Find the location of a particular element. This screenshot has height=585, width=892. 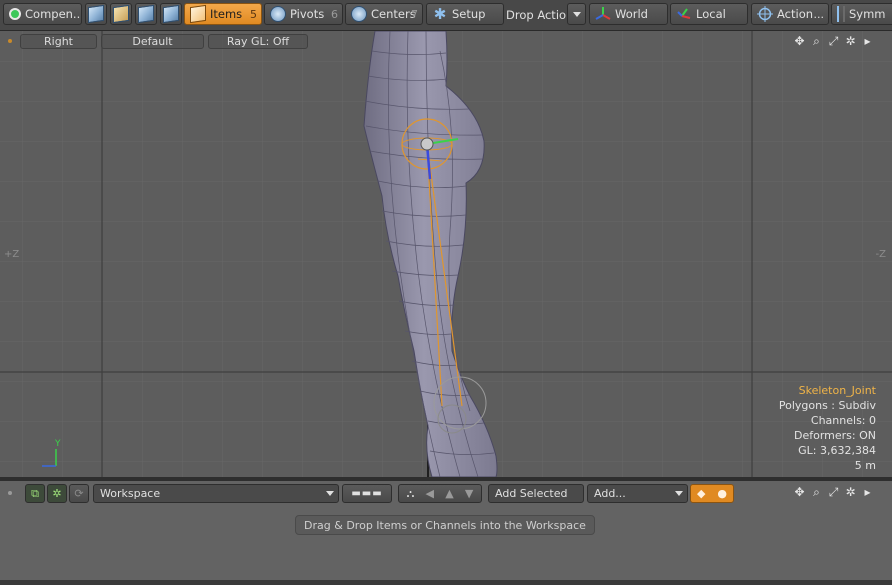

centers-mode-button: Centers 7 is located at coordinates (384, 14).